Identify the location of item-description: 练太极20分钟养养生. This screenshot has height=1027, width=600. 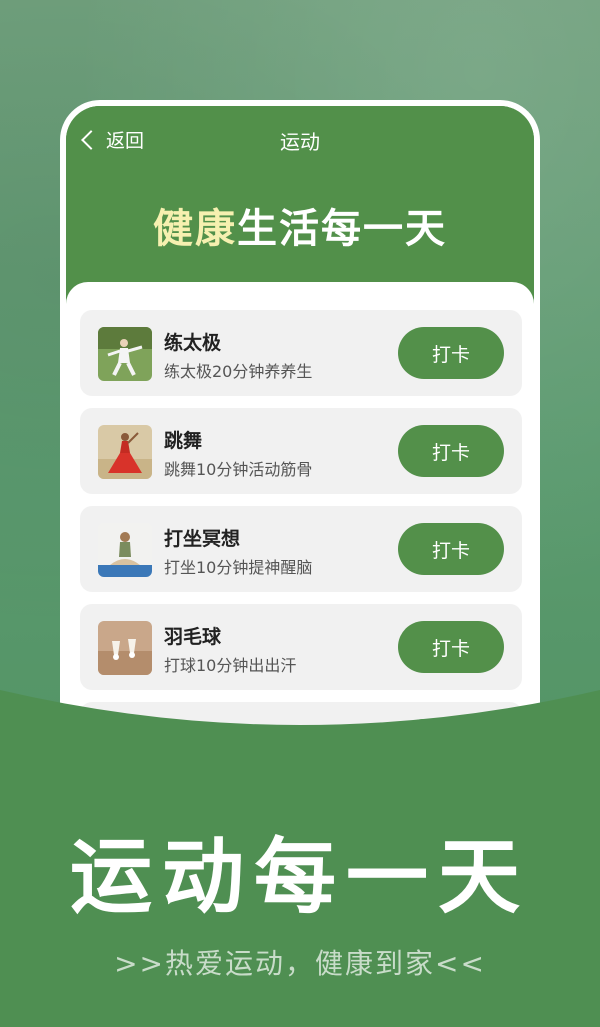
(238, 371).